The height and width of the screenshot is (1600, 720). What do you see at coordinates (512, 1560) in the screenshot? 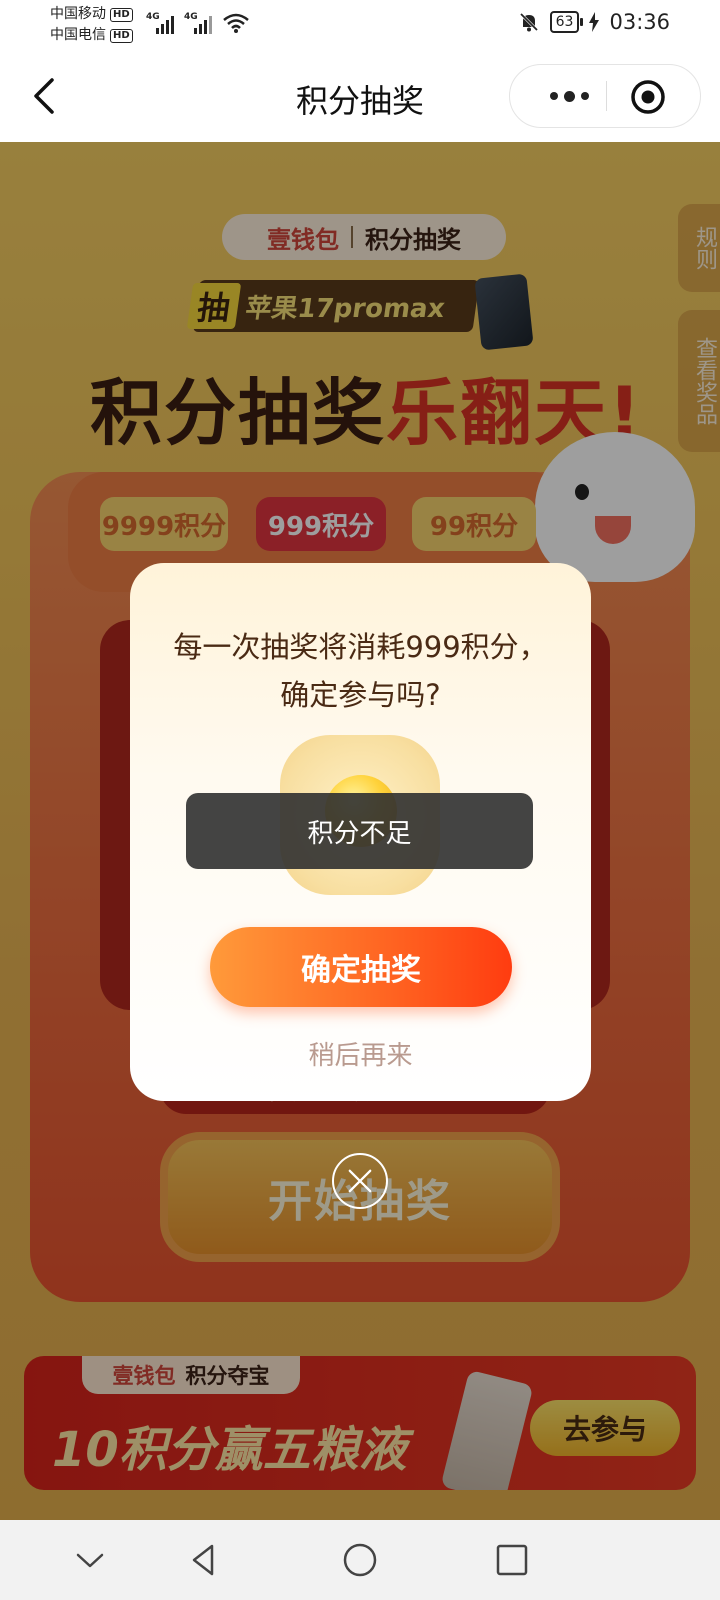
I see `recents-square-icon` at bounding box center [512, 1560].